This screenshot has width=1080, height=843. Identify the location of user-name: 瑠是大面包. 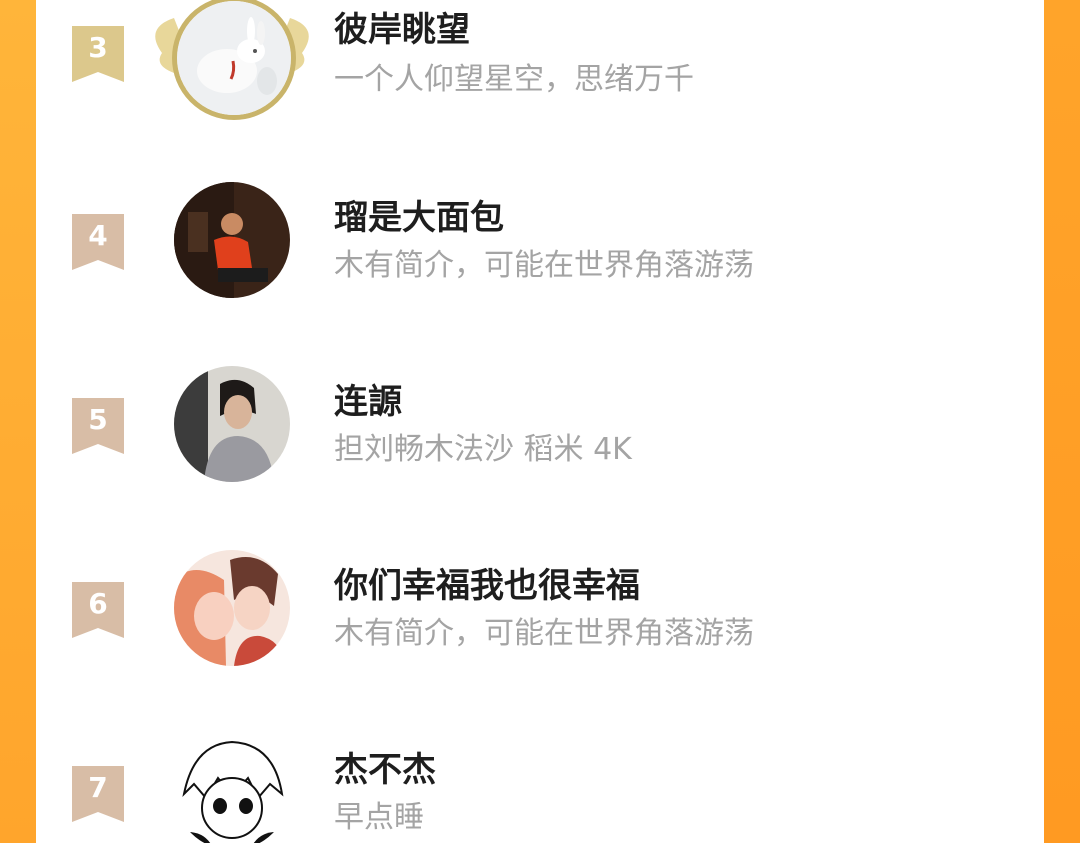
(419, 218).